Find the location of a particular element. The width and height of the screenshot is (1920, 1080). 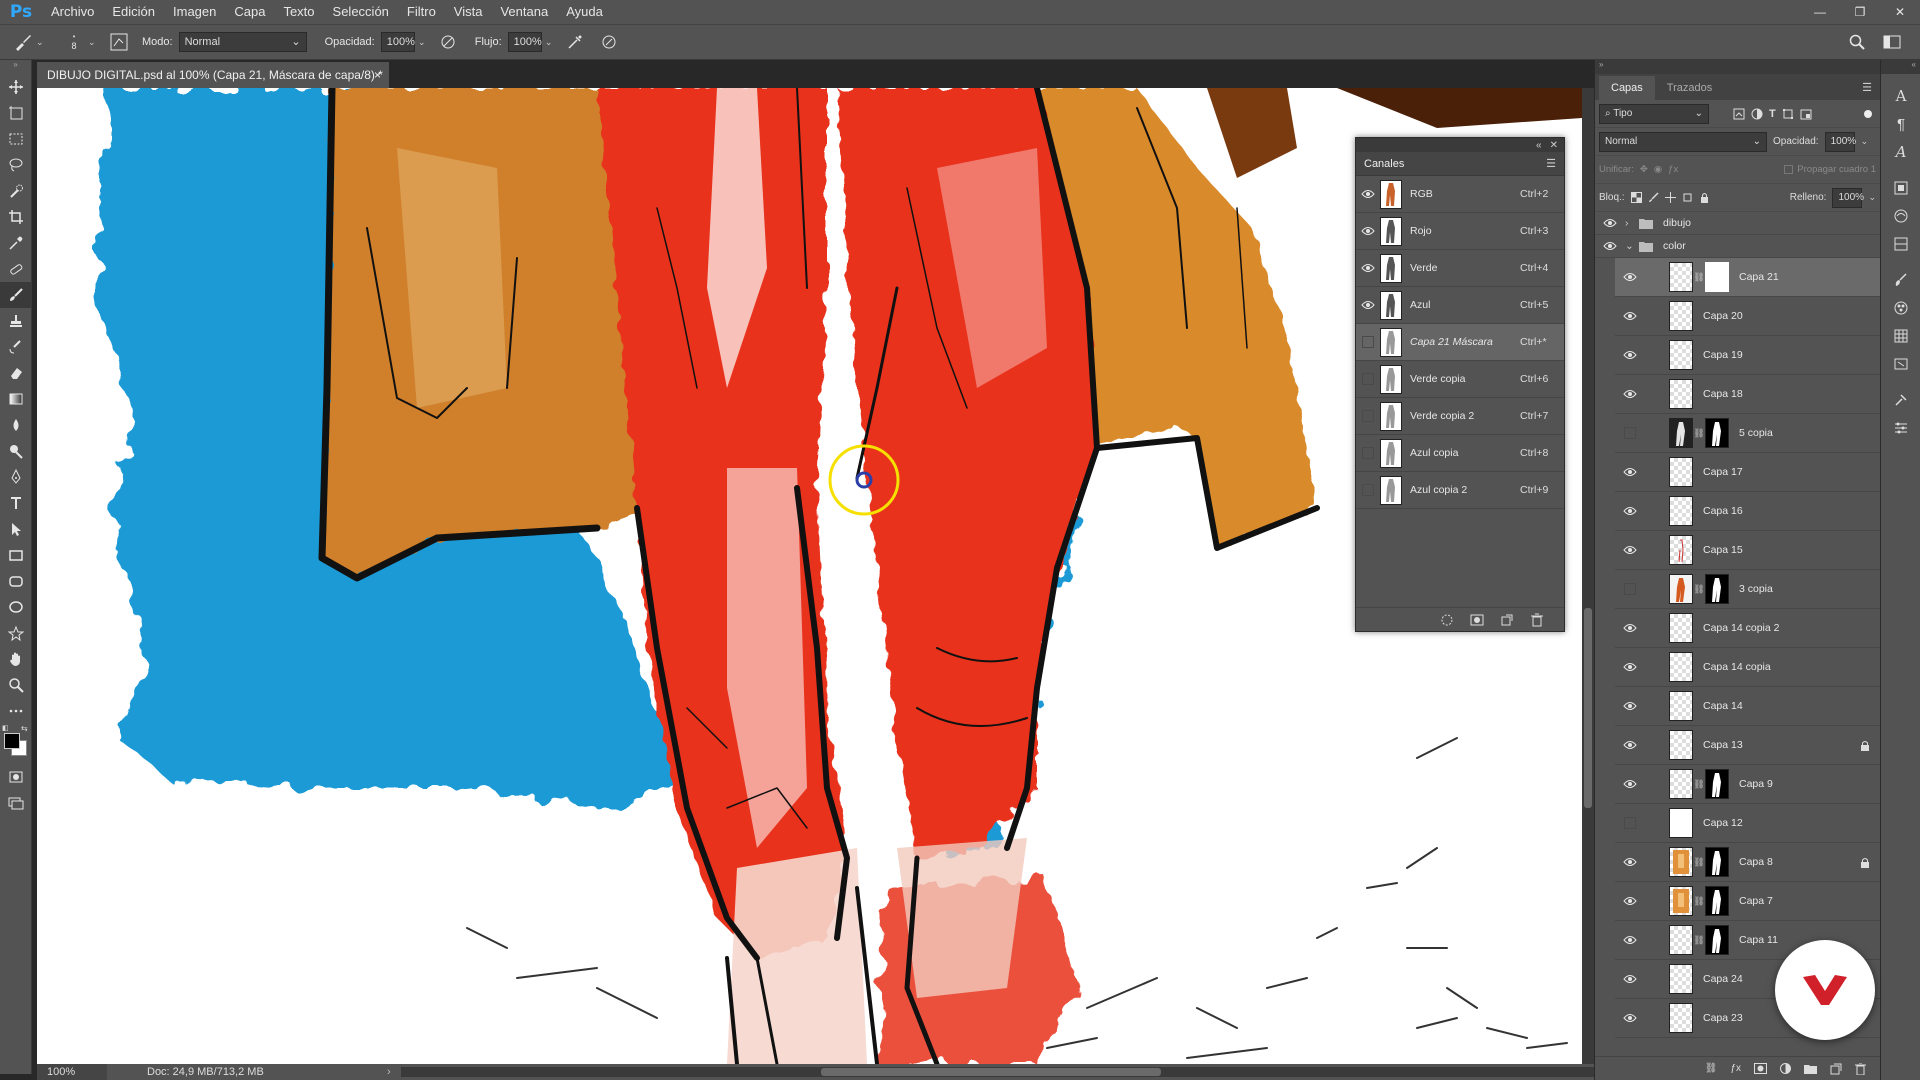

pressure-size-icon is located at coordinates (609, 42).